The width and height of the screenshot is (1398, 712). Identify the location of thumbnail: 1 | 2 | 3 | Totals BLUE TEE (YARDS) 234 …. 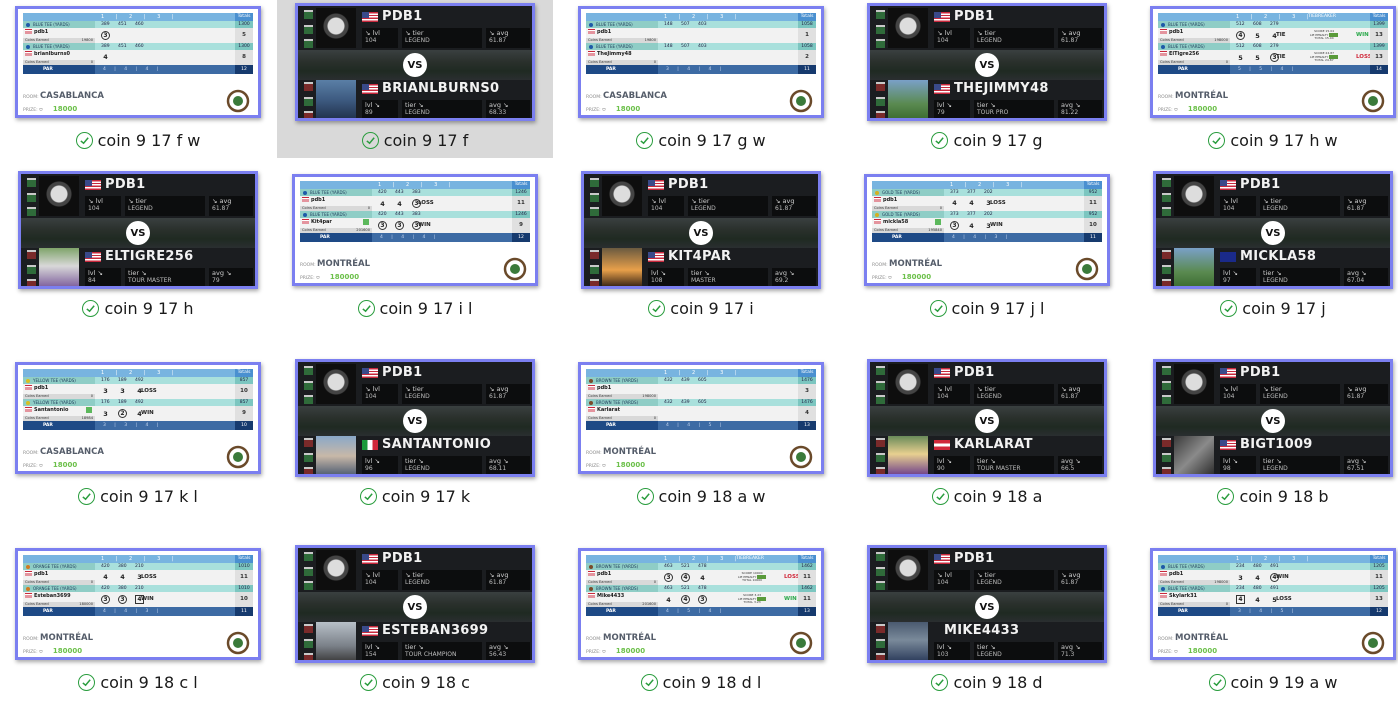
(1266, 604).